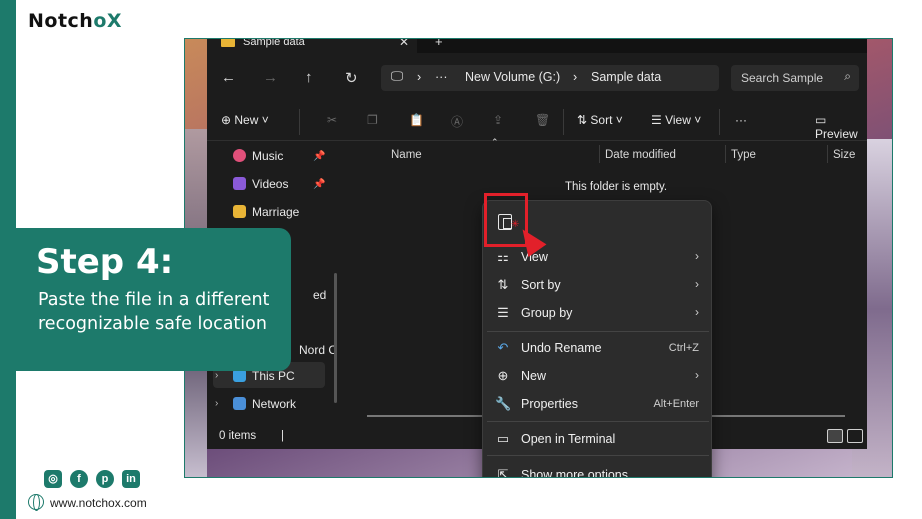  Describe the element at coordinates (626, 77) in the screenshot. I see `breadcrumb-sample-data: Sample data` at that location.